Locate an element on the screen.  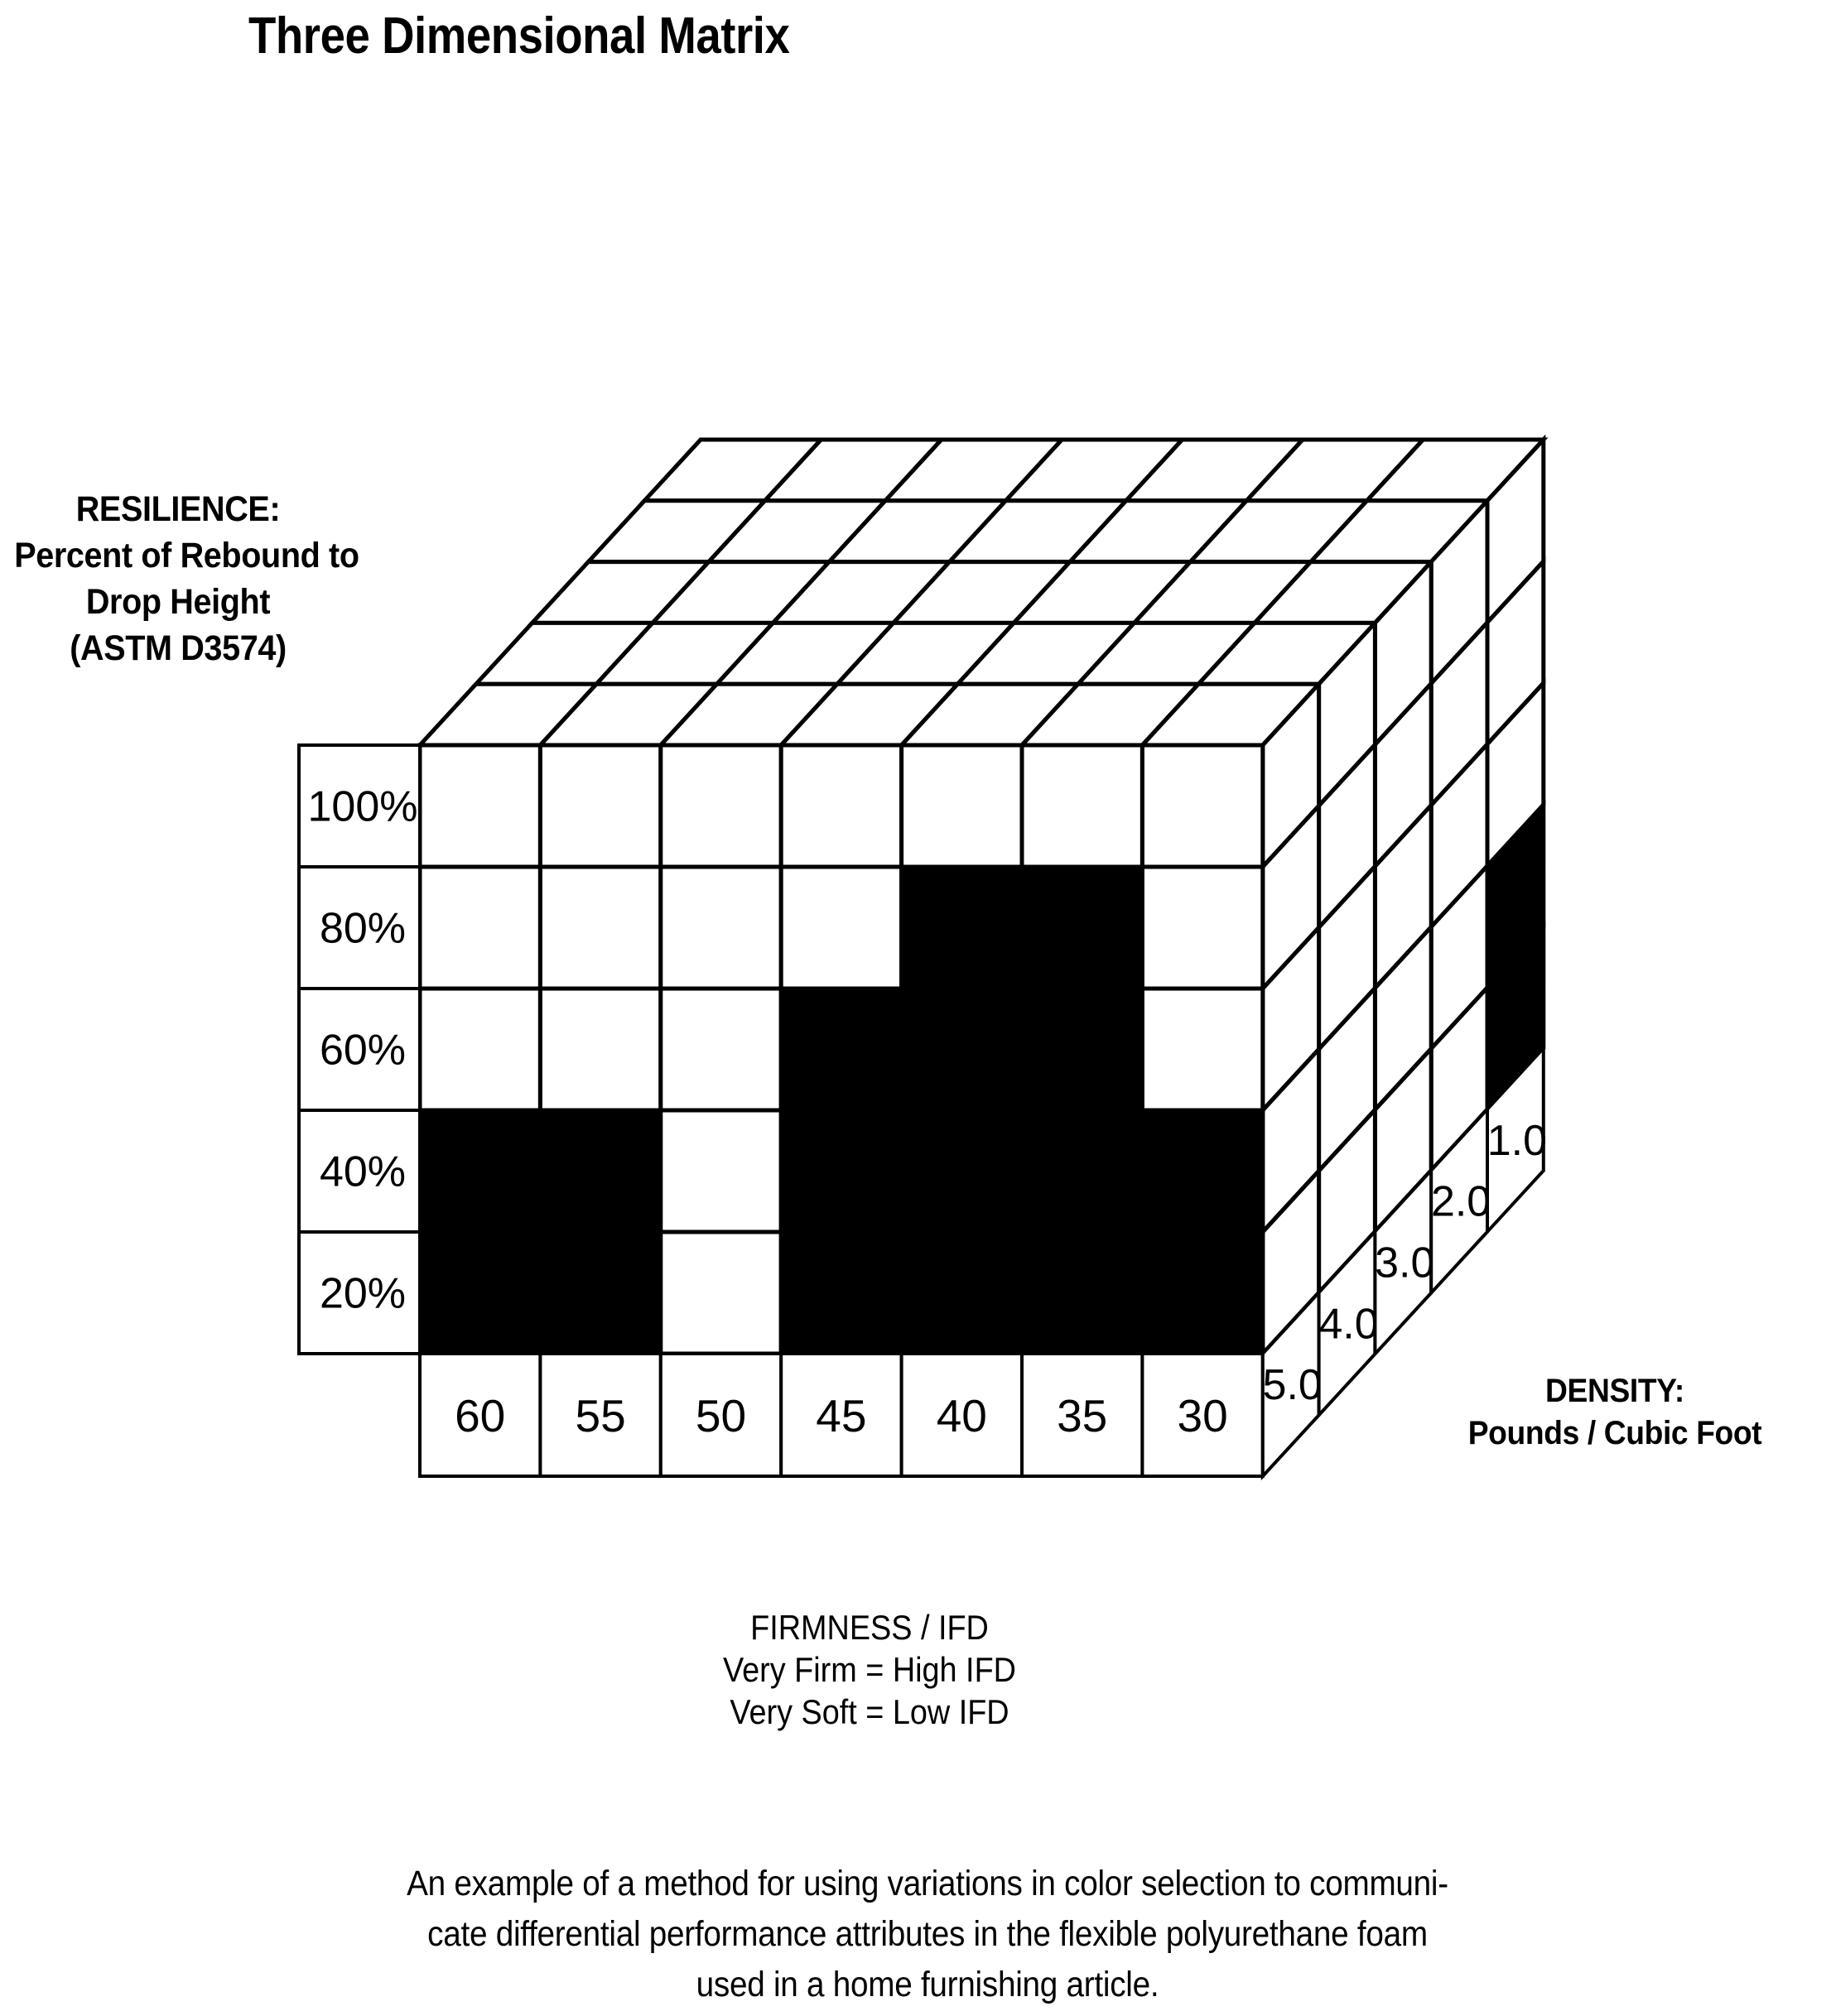
firmness-tick-row: 60 55 50 45 40 35 30 is located at coordinates (841, 1415).